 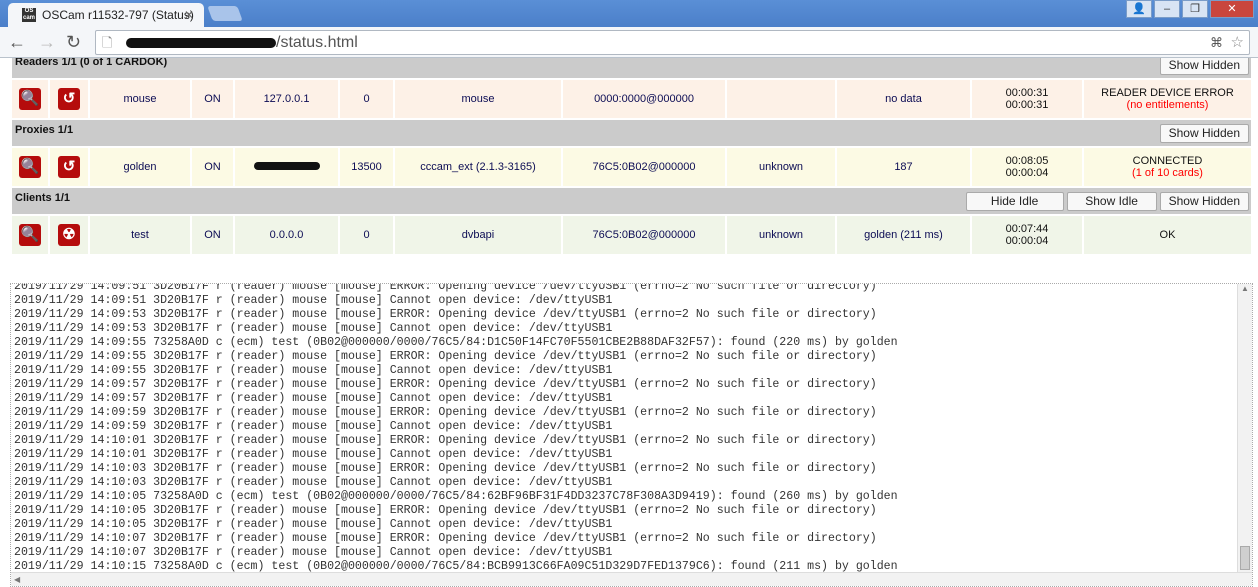 What do you see at coordinates (1167, 93) in the screenshot?
I see `reader-status: READER DEVICE ERROR` at bounding box center [1167, 93].